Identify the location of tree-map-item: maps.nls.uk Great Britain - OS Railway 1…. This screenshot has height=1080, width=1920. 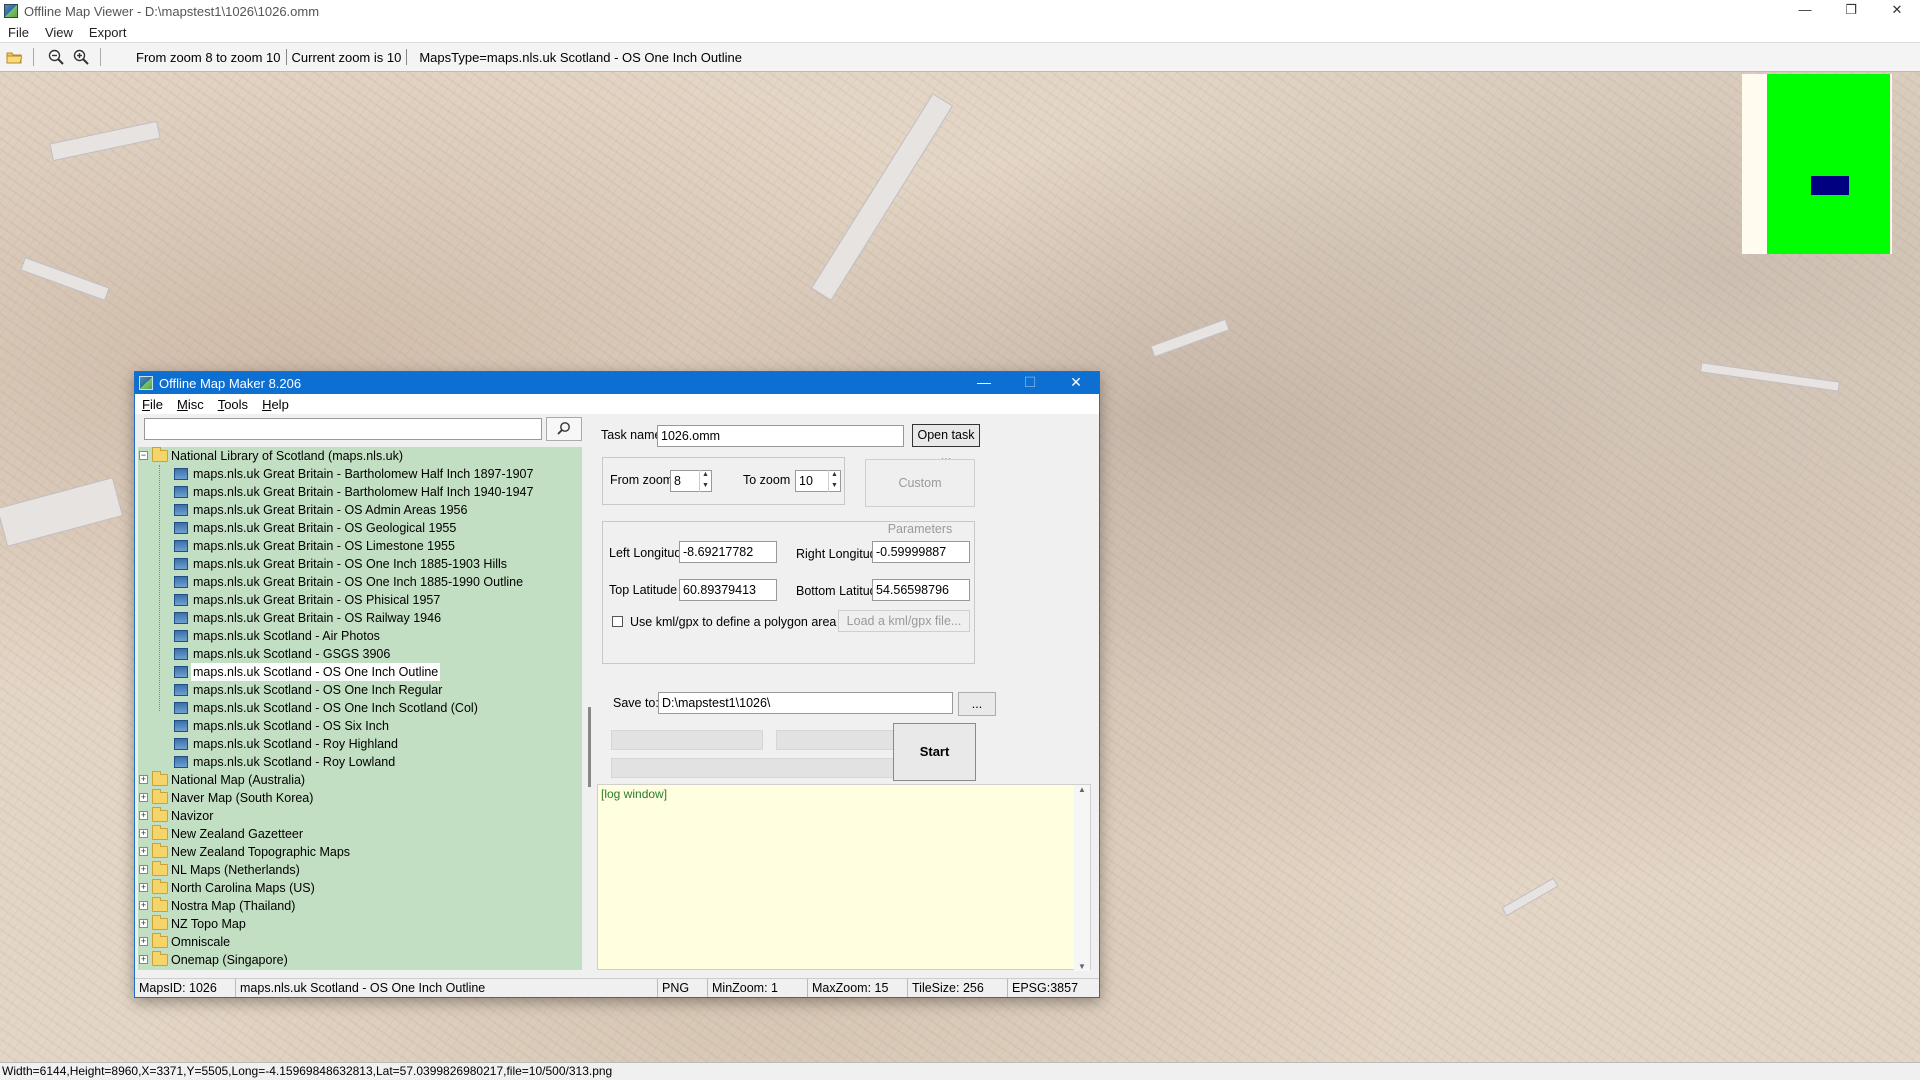
(360, 618).